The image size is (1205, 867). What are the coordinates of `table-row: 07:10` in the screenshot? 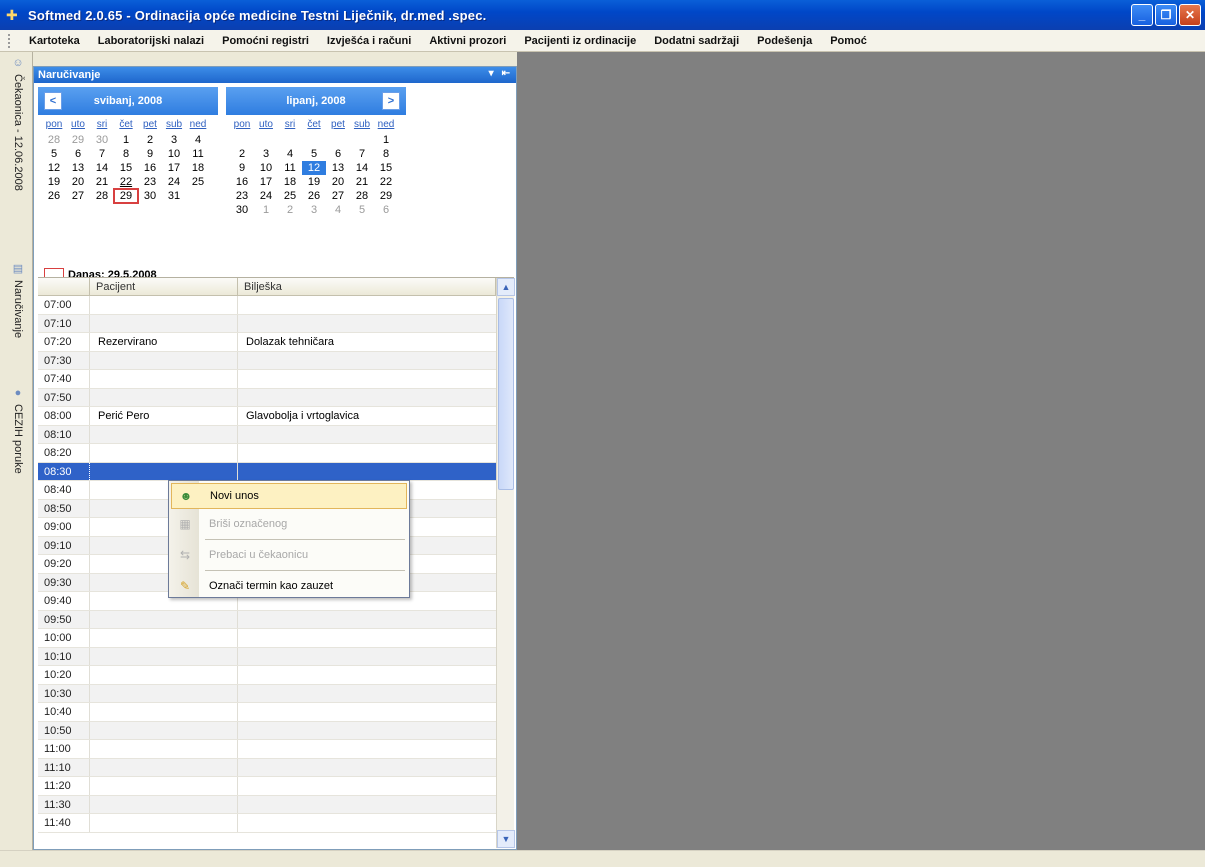 It's located at (267, 323).